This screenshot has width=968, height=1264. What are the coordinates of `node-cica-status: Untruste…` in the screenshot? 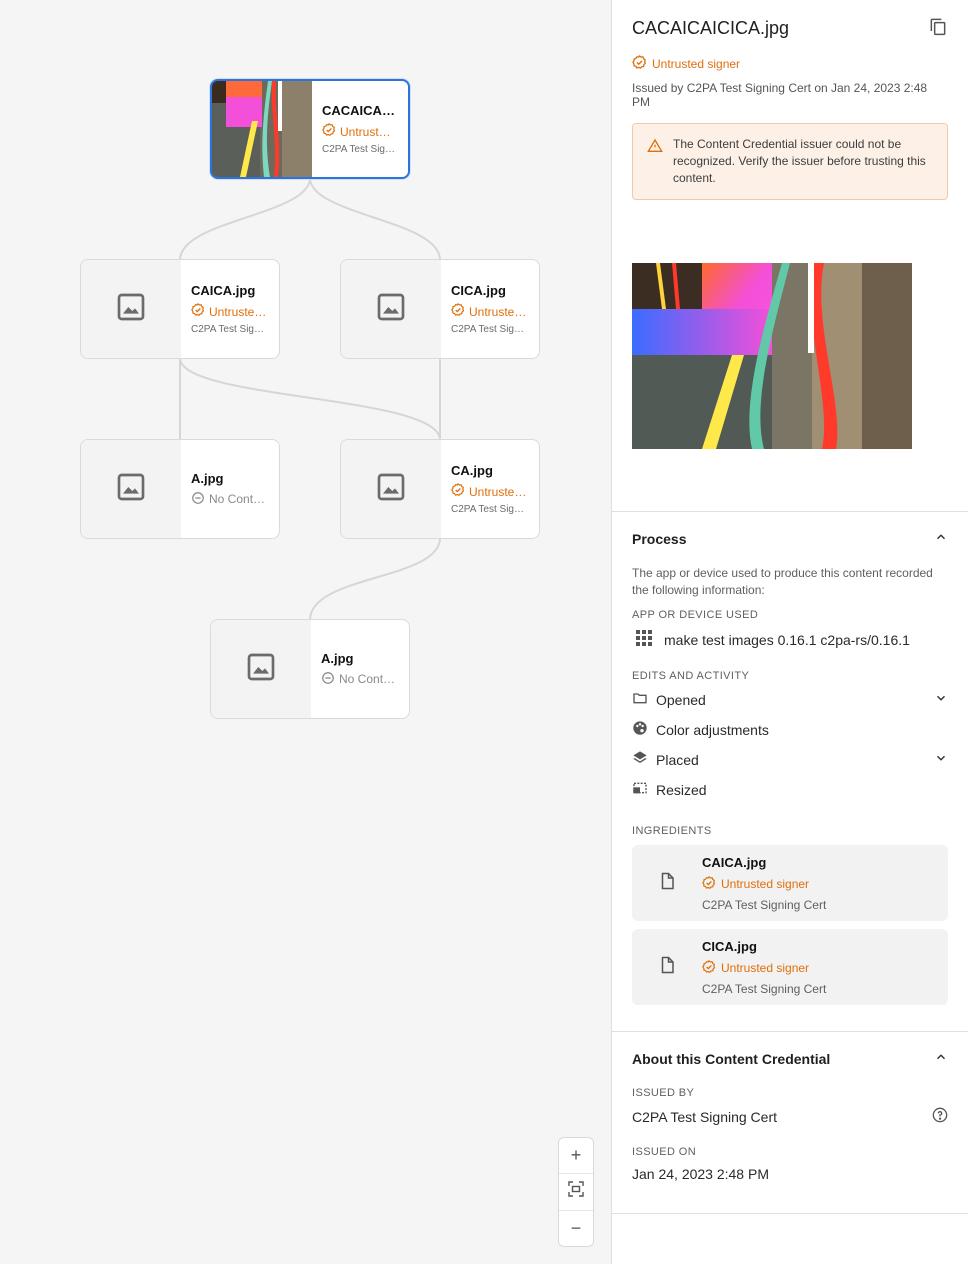 It's located at (490, 311).